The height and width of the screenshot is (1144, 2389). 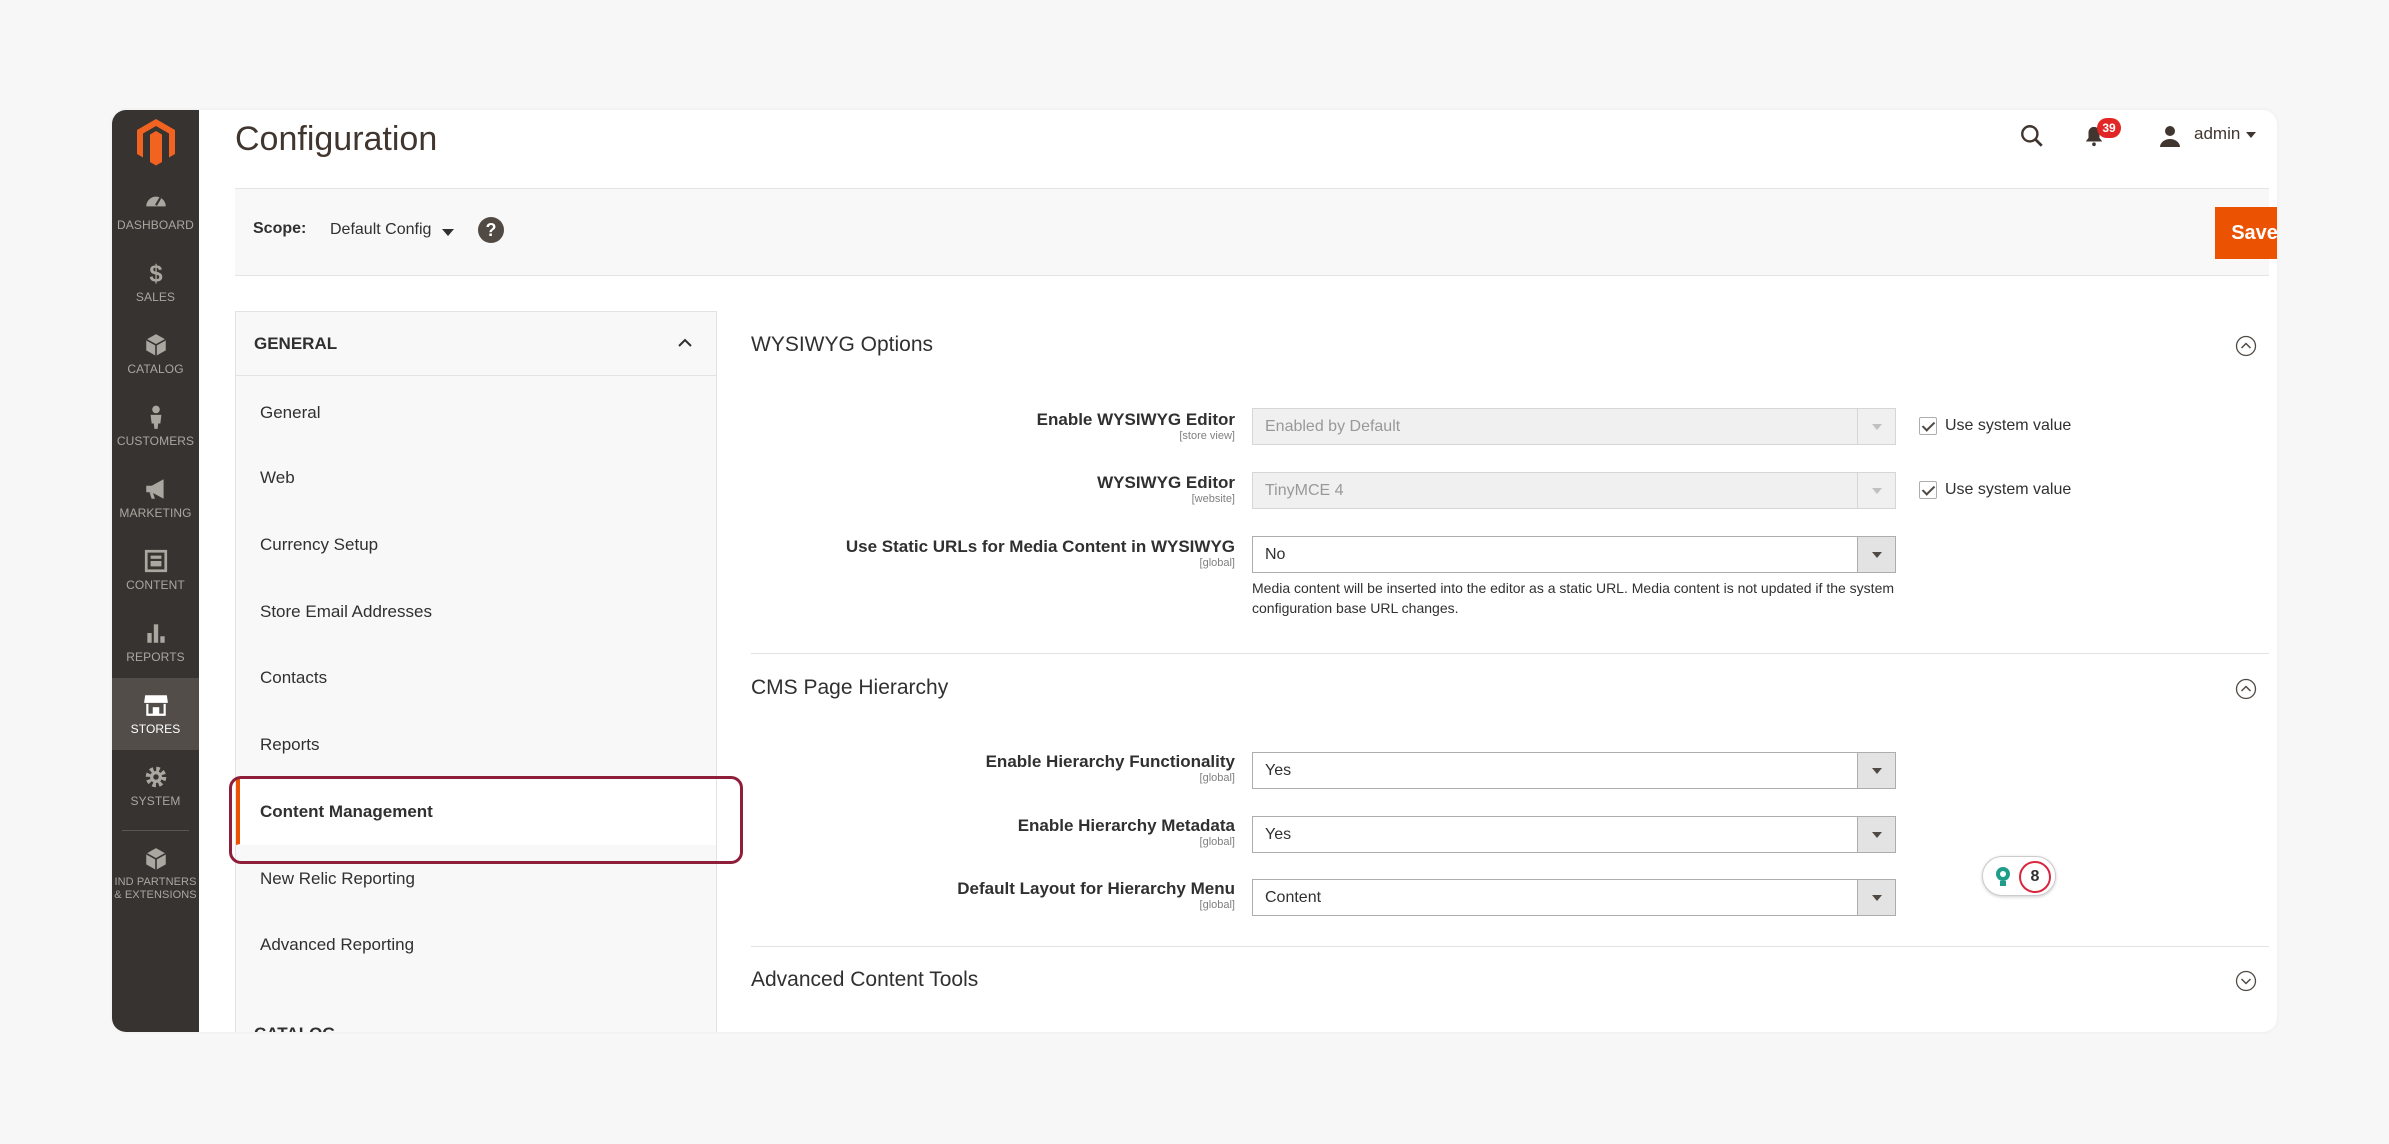 I want to click on sidebar-item-content: CONTENT, so click(x=155, y=570).